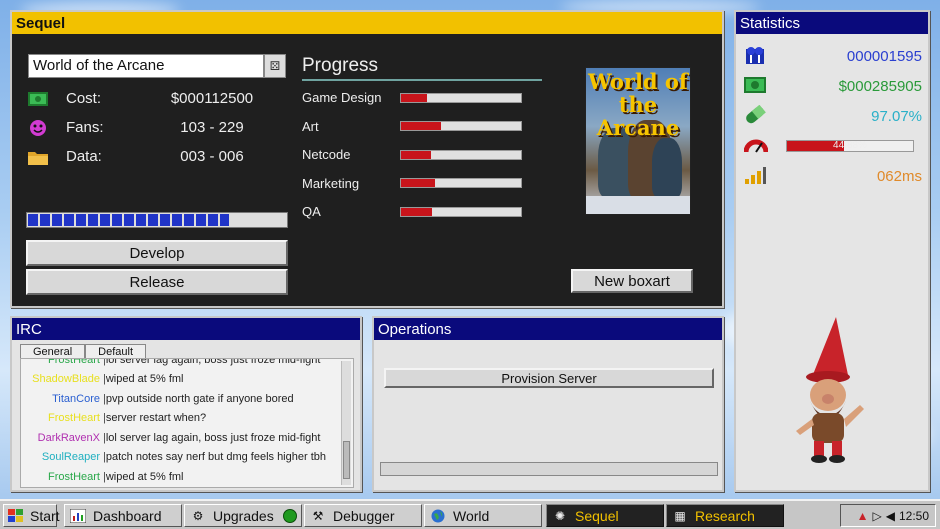 The width and height of the screenshot is (940, 529). Describe the element at coordinates (755, 176) in the screenshot. I see `signal-icon` at that location.